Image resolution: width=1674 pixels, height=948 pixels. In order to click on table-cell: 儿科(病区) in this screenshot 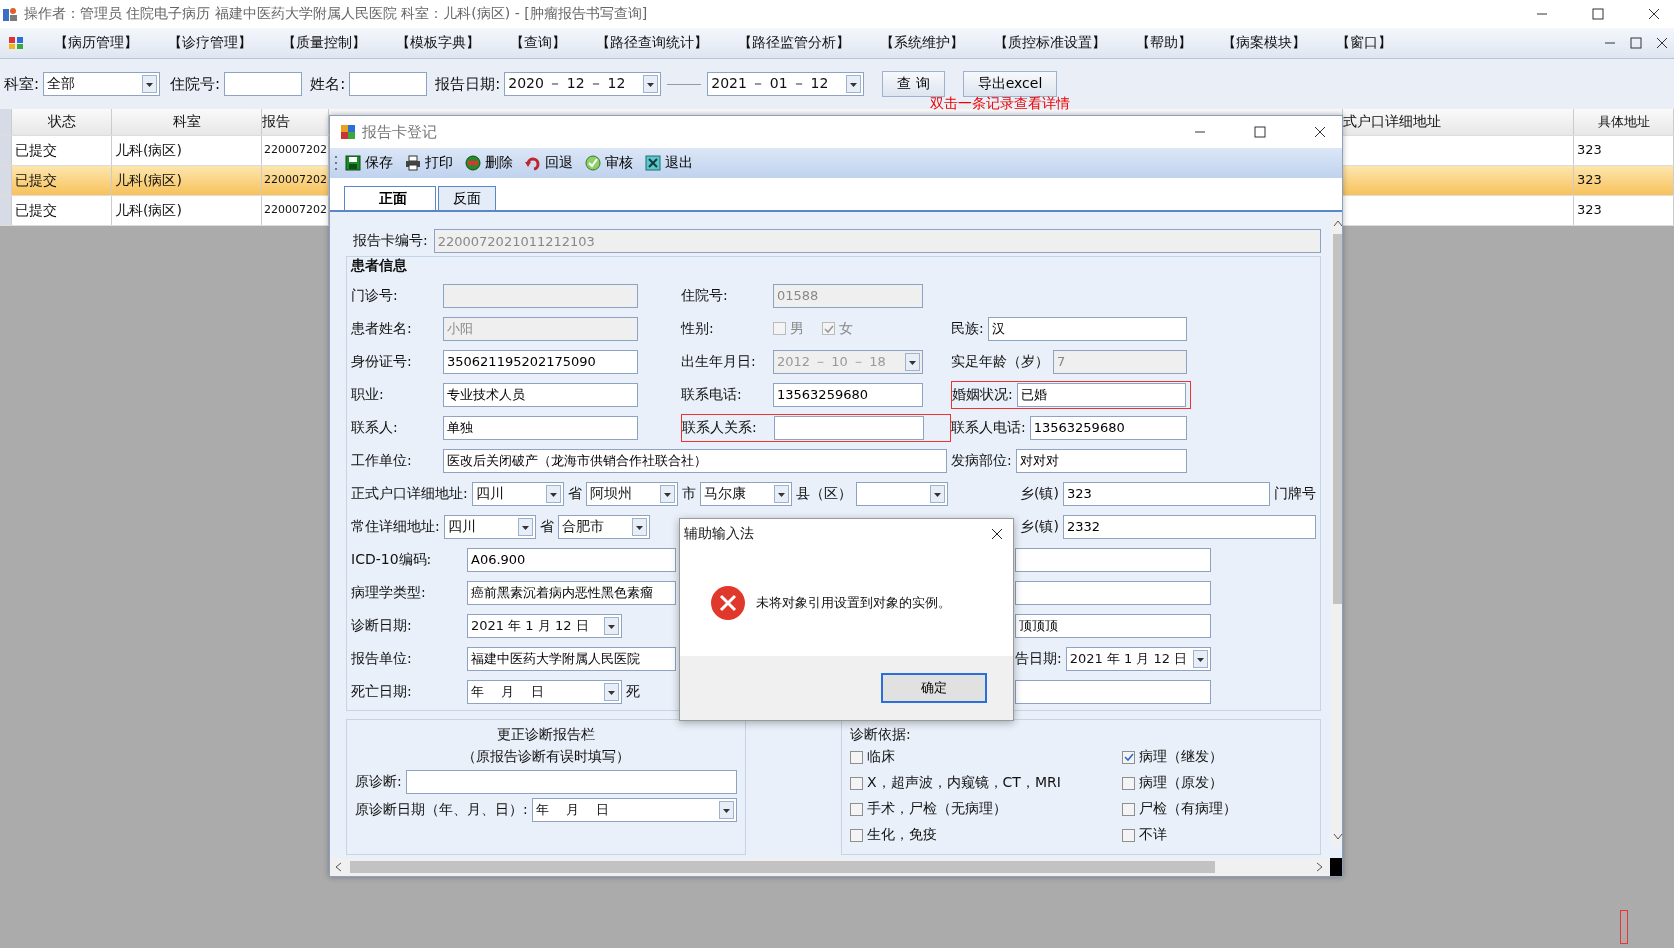, I will do `click(187, 150)`.